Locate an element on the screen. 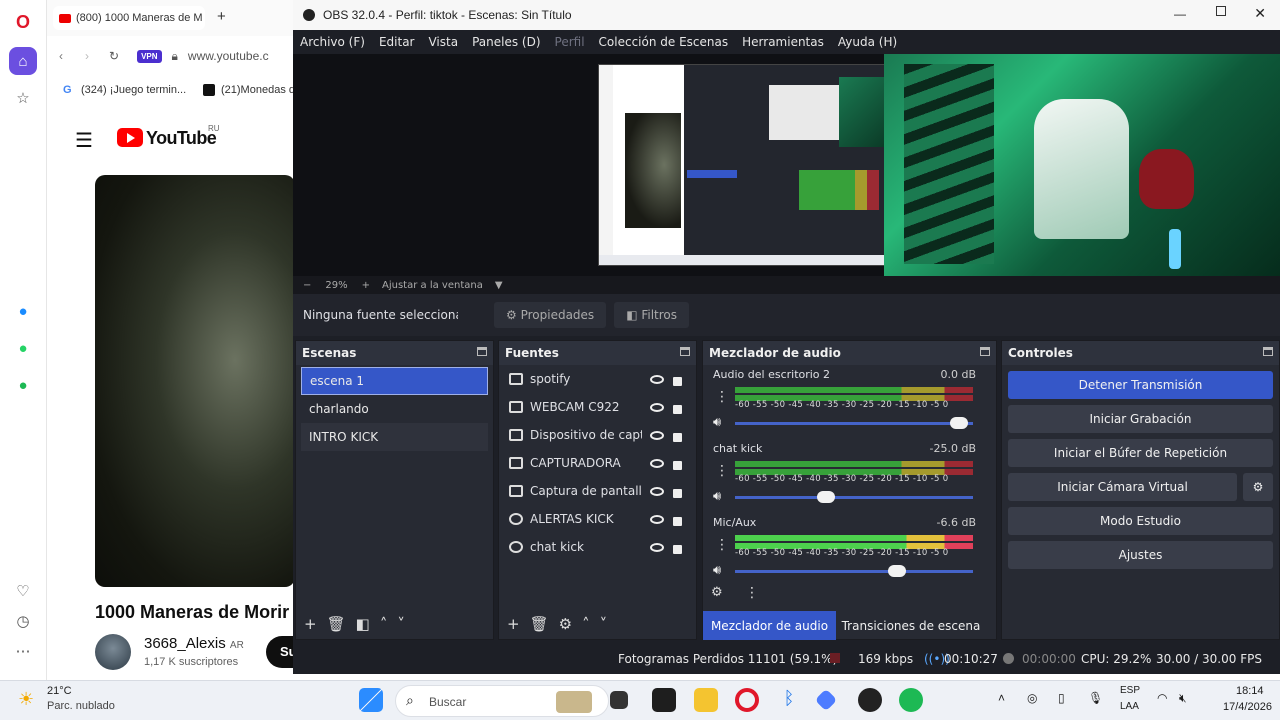  search-input: ⌕ Buscar is located at coordinates (502, 701).